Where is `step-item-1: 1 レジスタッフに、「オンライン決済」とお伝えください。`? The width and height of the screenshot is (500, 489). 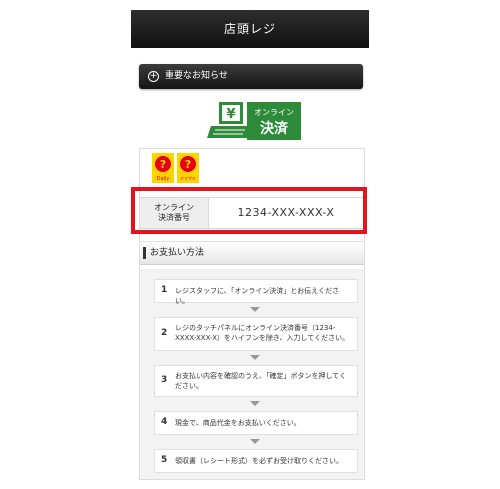 step-item-1: 1 レジスタッフに、「オンライン決済」とお伝えください。 is located at coordinates (256, 292).